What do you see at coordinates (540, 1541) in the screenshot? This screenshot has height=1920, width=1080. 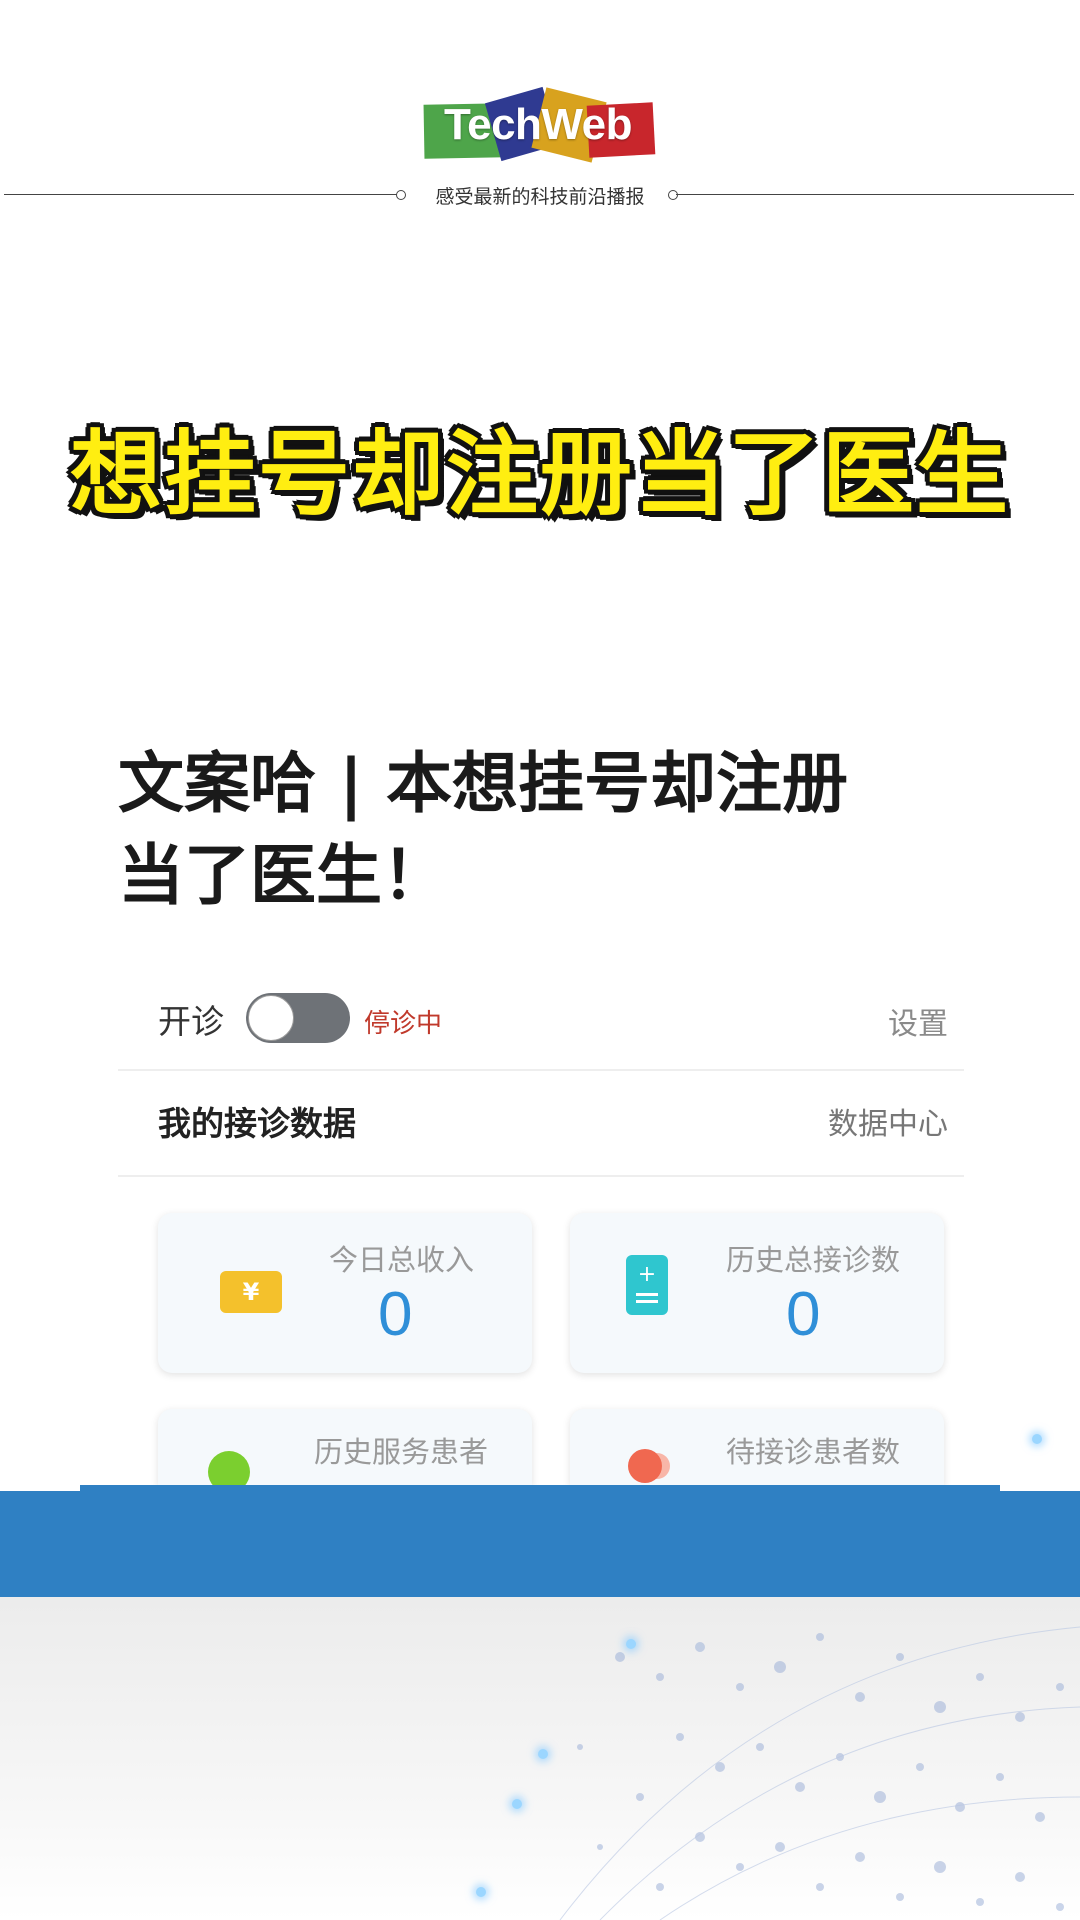 I see `blue-band` at bounding box center [540, 1541].